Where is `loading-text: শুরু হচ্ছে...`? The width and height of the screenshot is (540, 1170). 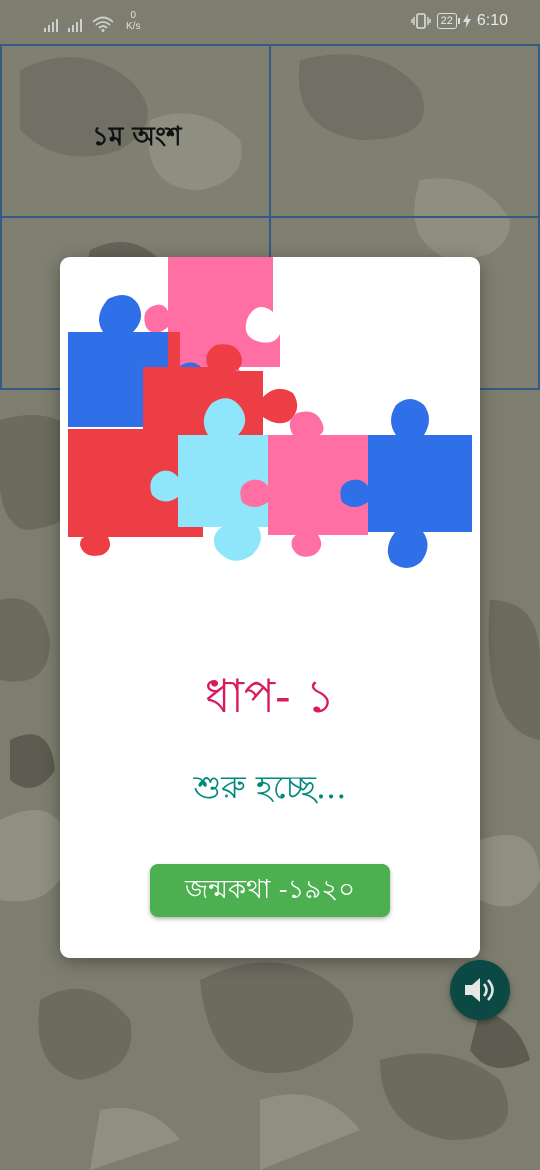
loading-text: শুরু হচ্ছে... is located at coordinates (270, 787).